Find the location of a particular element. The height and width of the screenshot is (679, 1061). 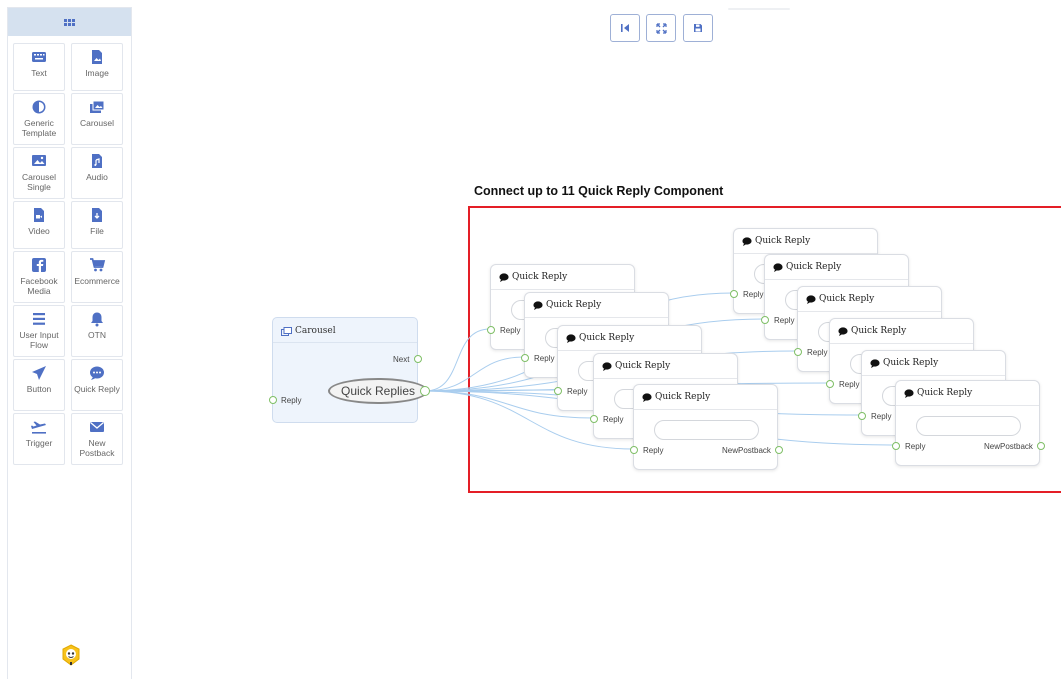

carousel-node-divider is located at coordinates (345, 342).